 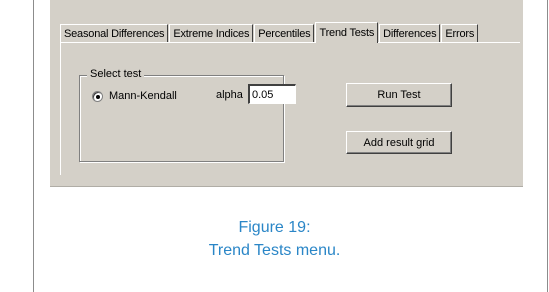 I want to click on figure-caption-number: Figure 19:, so click(x=274, y=227).